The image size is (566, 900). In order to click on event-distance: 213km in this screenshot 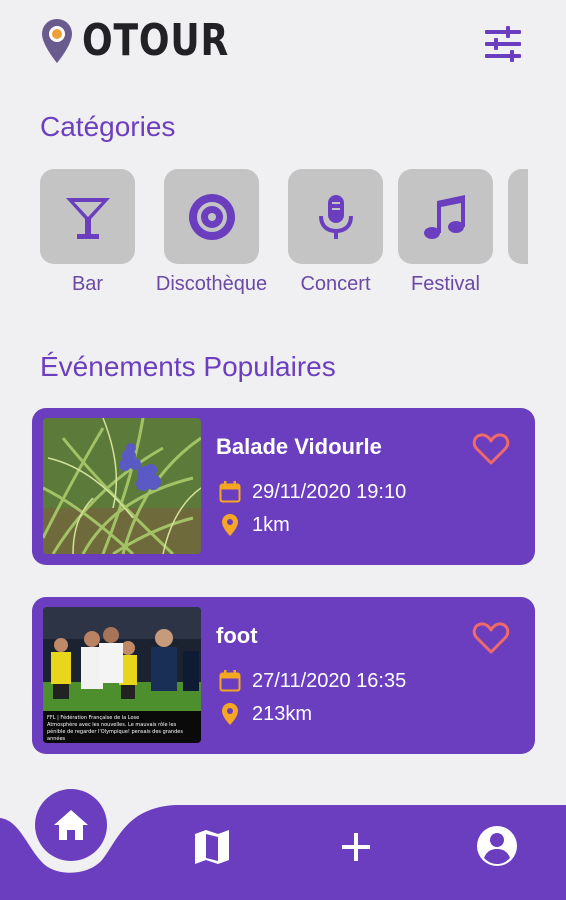, I will do `click(282, 713)`.